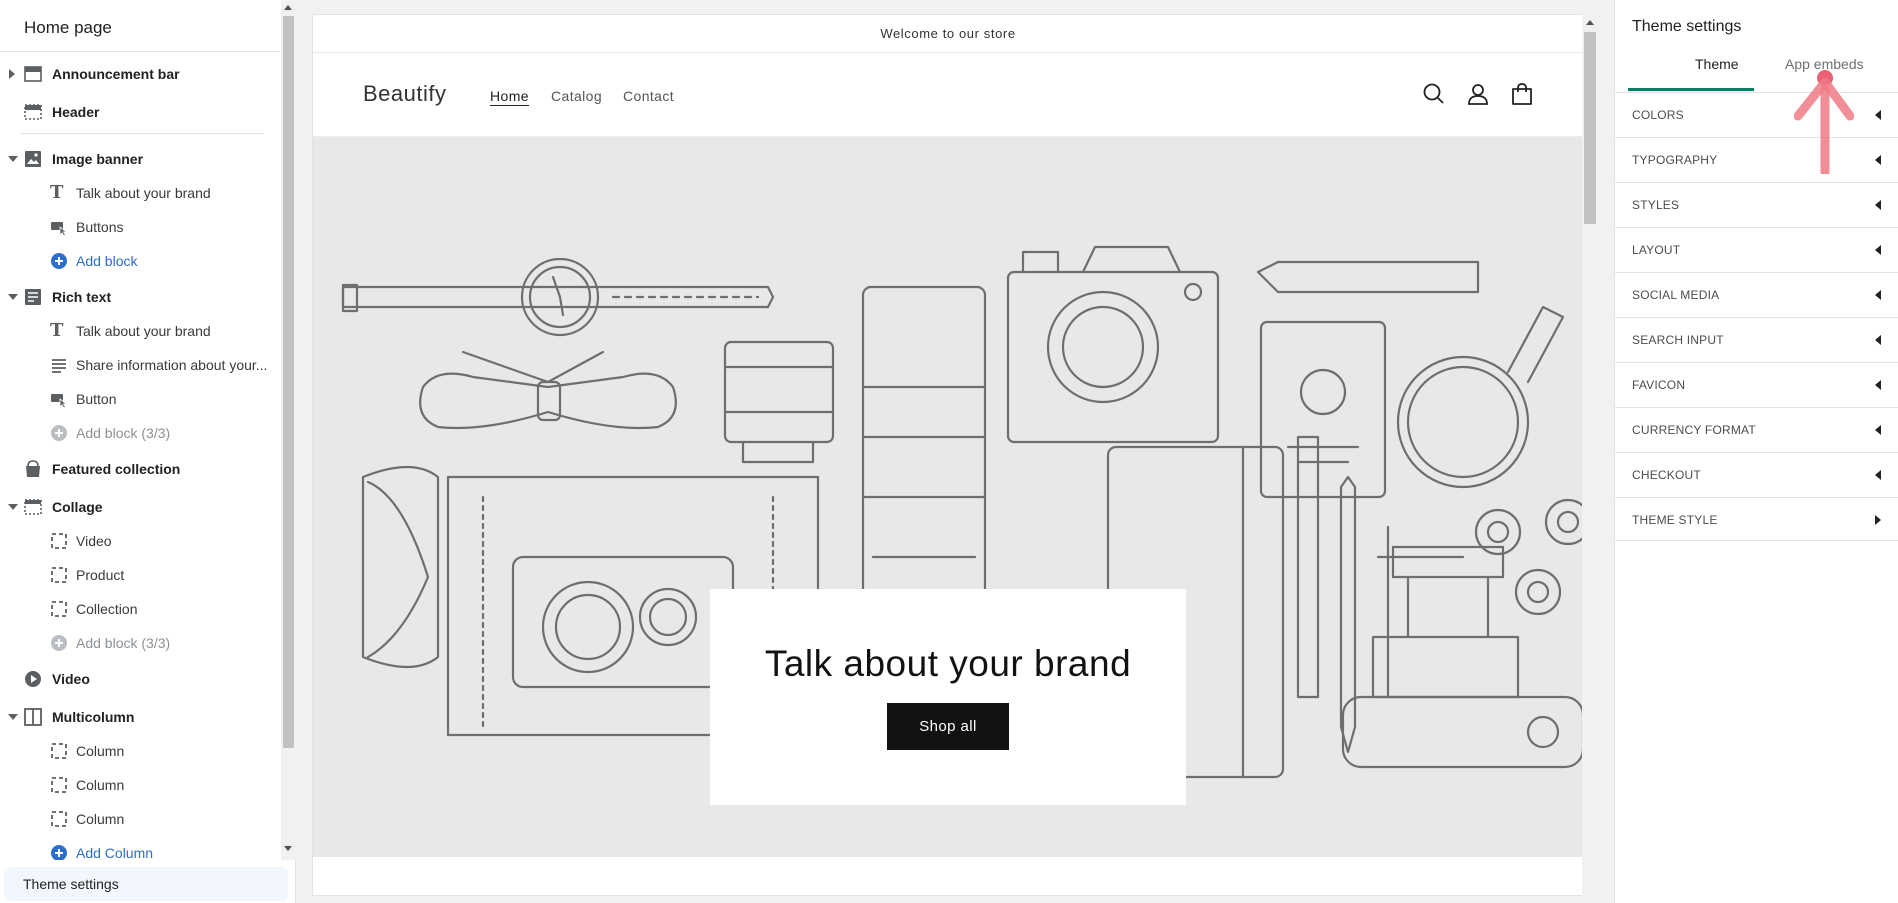 The image size is (1898, 903). Describe the element at coordinates (1590, 455) in the screenshot. I see `preview-scrollbar` at that location.